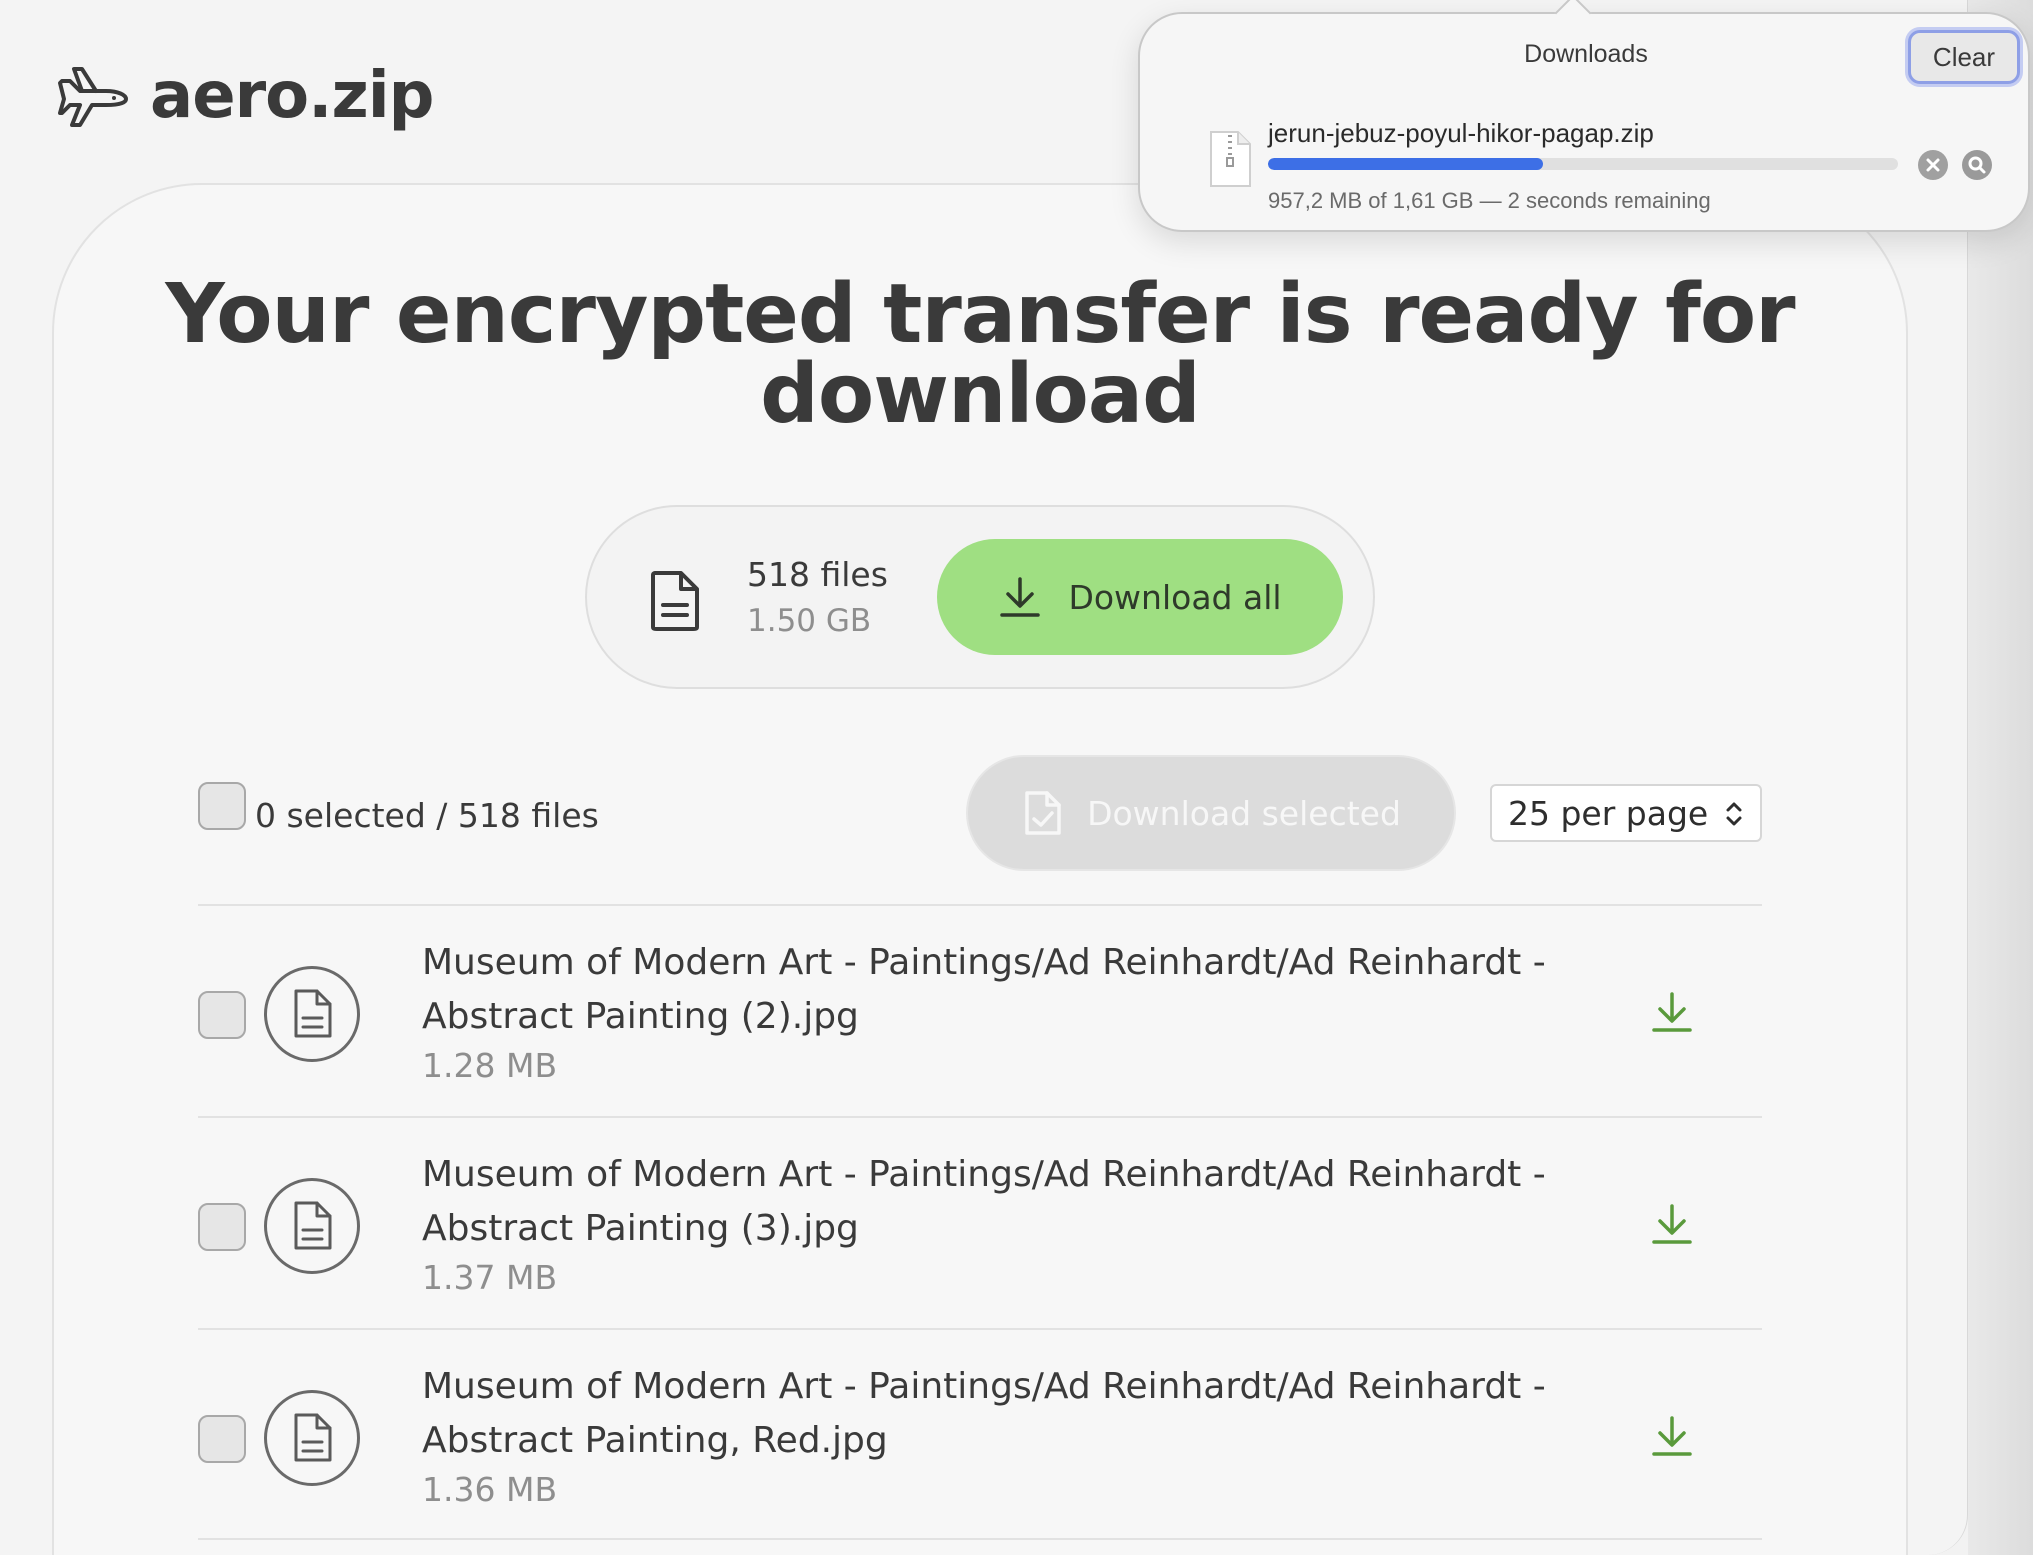 The height and width of the screenshot is (1555, 2033). What do you see at coordinates (490, 1277) in the screenshot?
I see `file-size: 1.37 MB` at bounding box center [490, 1277].